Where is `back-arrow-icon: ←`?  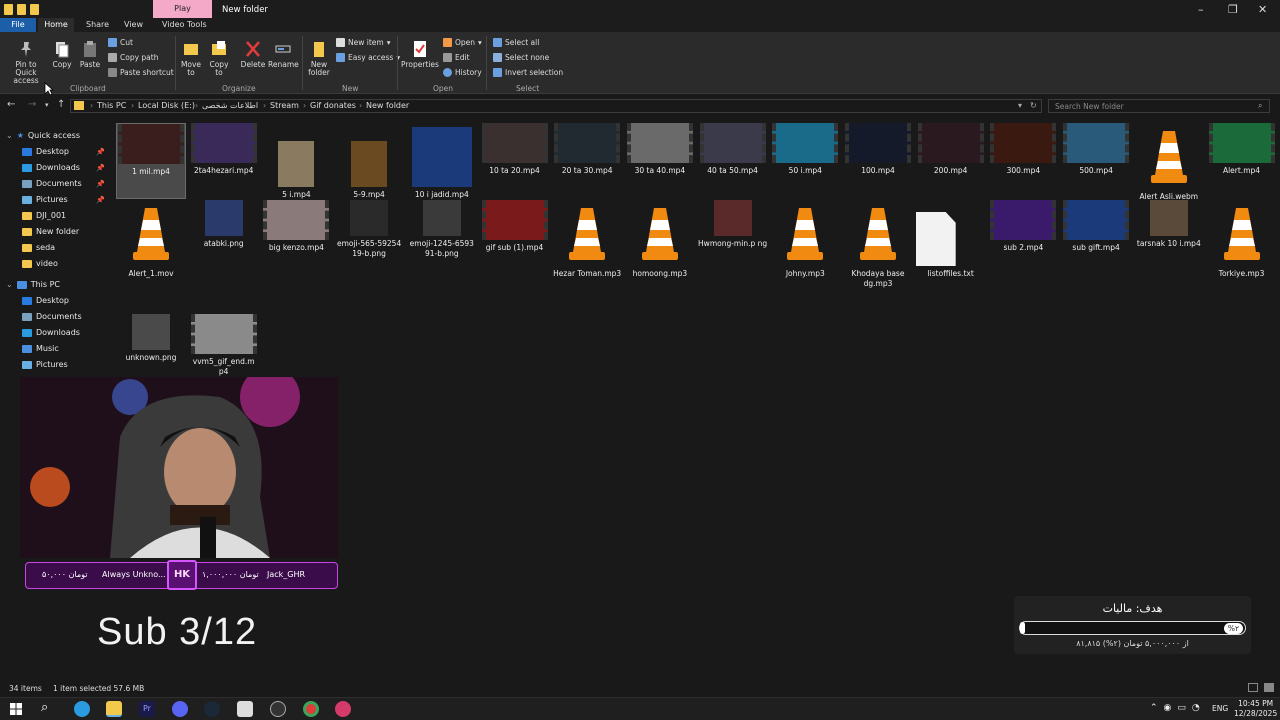
back-arrow-icon: ← is located at coordinates (11, 104).